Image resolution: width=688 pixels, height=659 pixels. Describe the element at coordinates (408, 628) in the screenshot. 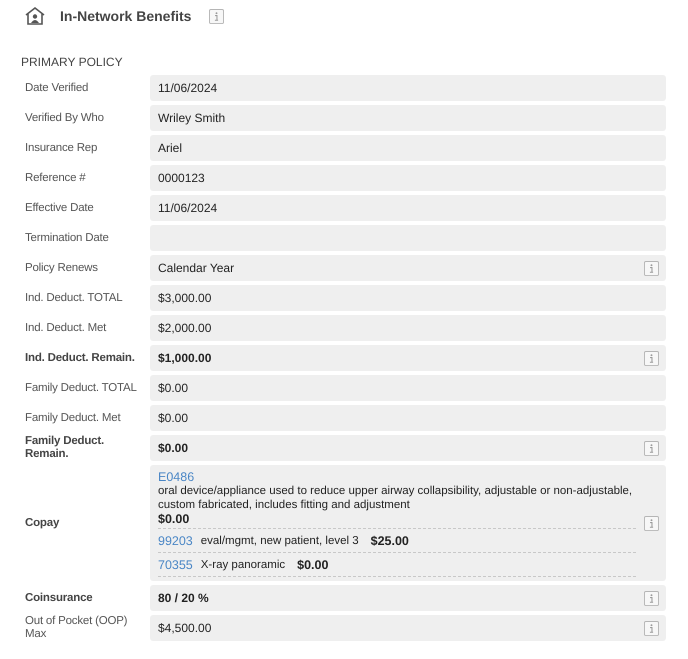

I see `value-field: $4,500.00` at that location.